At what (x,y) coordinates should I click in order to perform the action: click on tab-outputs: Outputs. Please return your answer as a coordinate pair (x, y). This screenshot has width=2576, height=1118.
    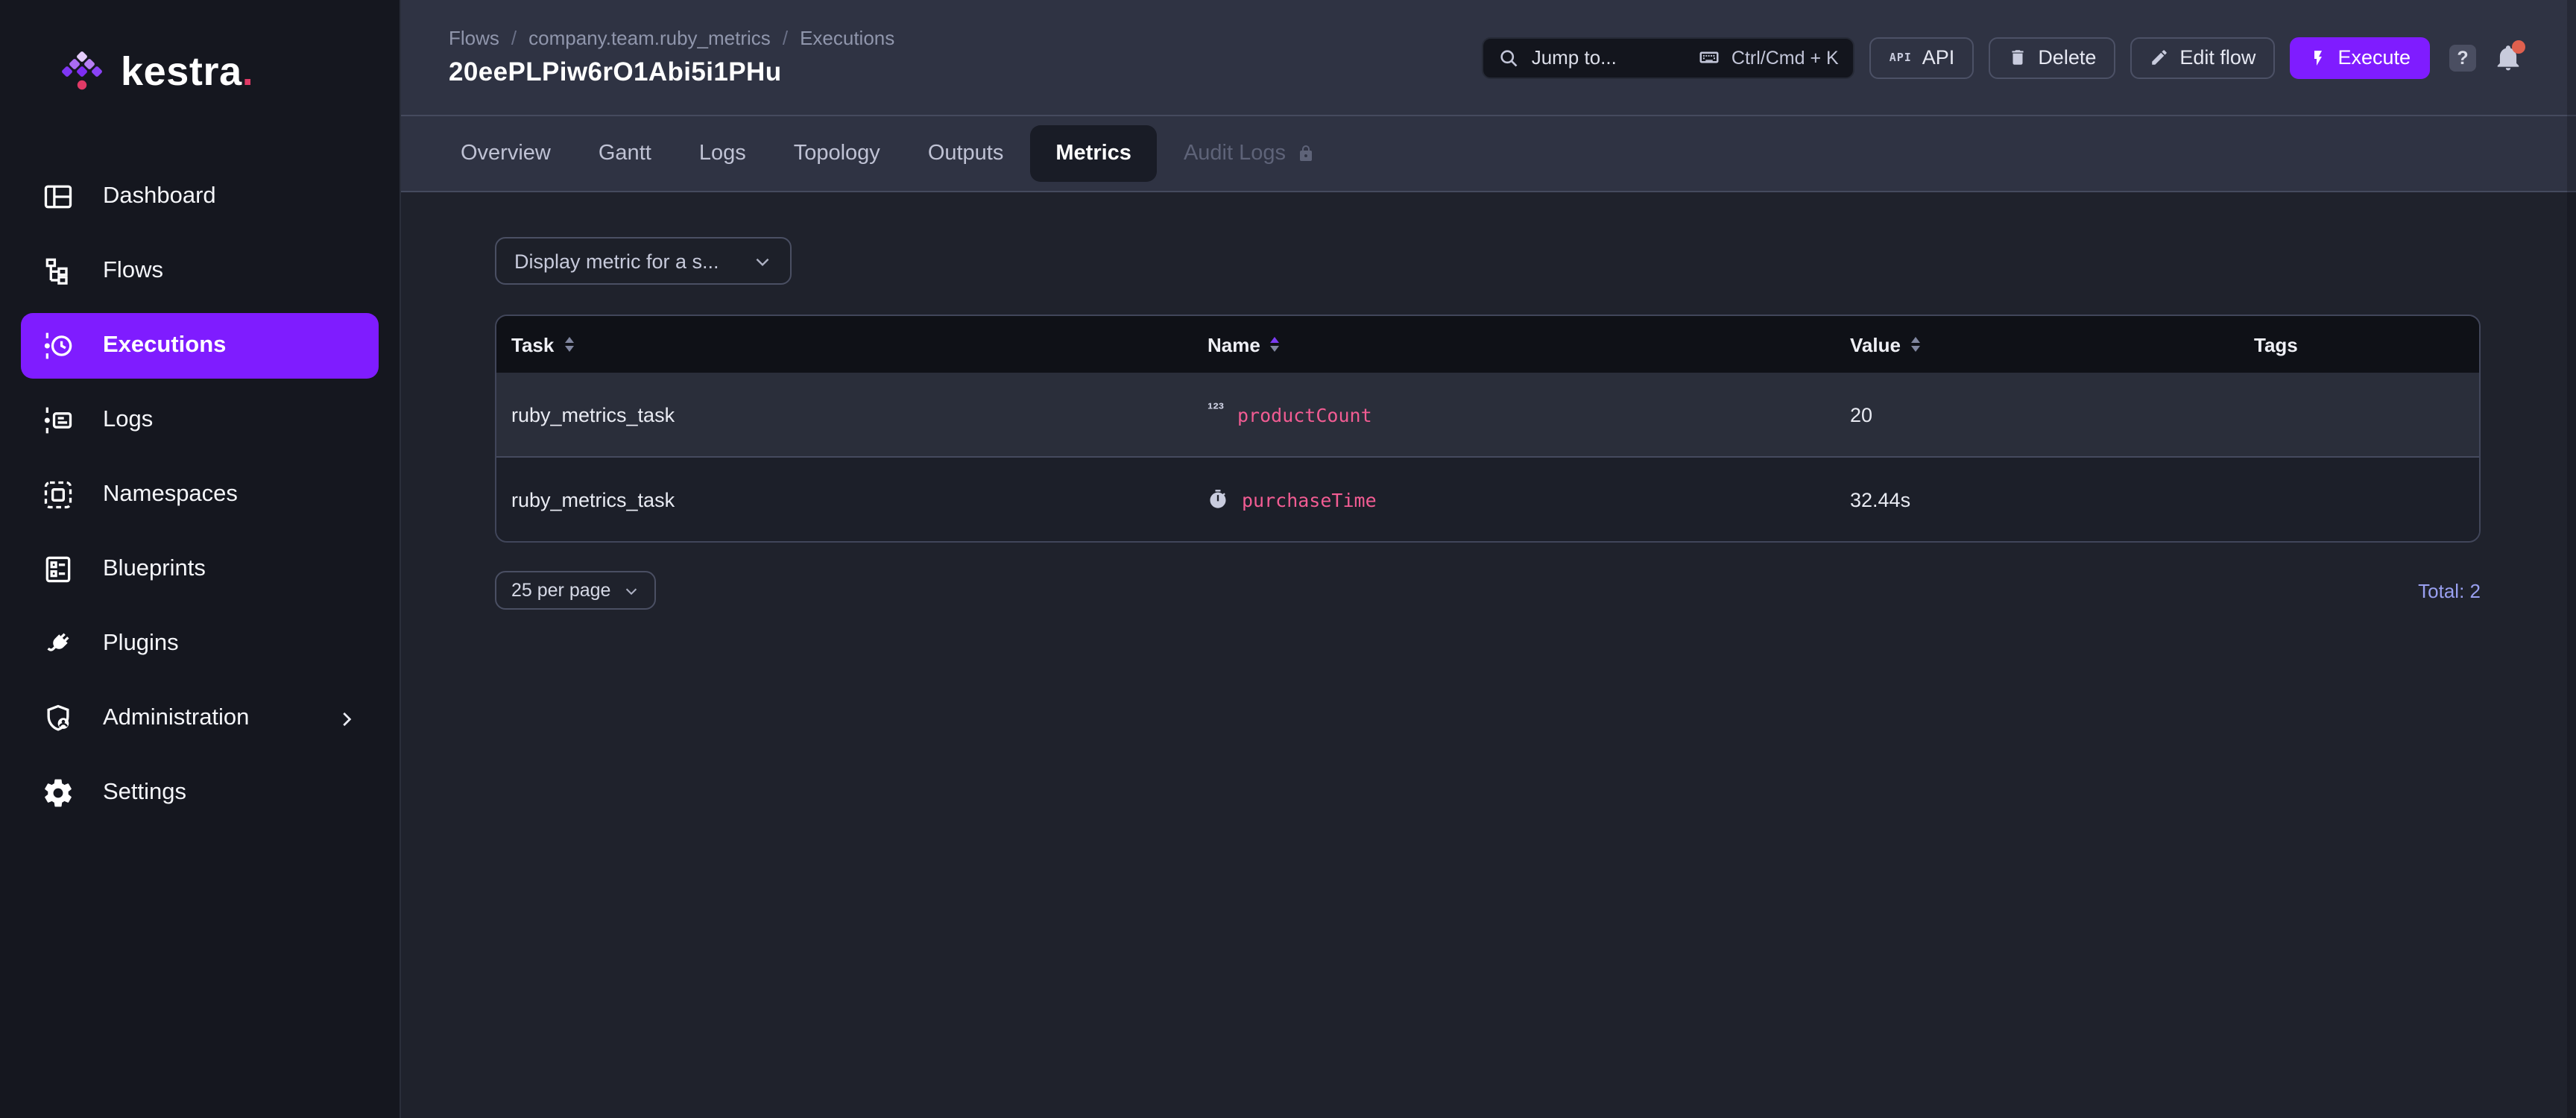
    Looking at the image, I should click on (966, 153).